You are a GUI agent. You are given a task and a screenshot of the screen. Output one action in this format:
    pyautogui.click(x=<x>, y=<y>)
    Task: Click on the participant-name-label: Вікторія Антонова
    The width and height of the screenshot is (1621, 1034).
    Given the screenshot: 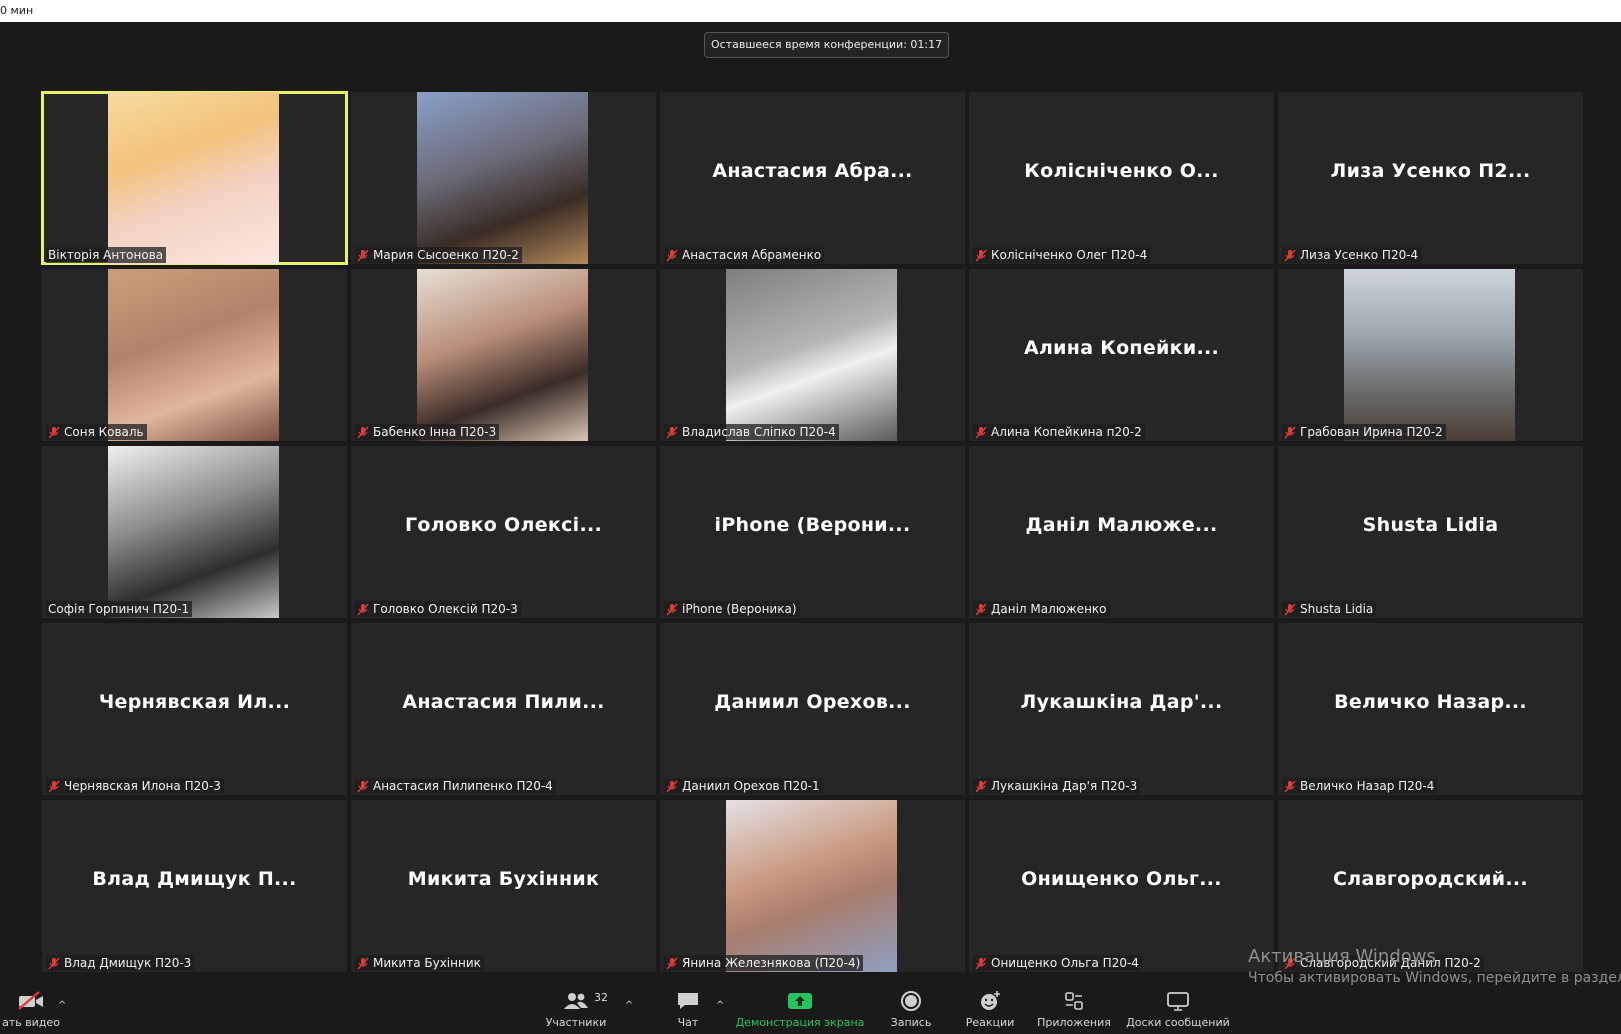 What is the action you would take?
    pyautogui.click(x=106, y=255)
    